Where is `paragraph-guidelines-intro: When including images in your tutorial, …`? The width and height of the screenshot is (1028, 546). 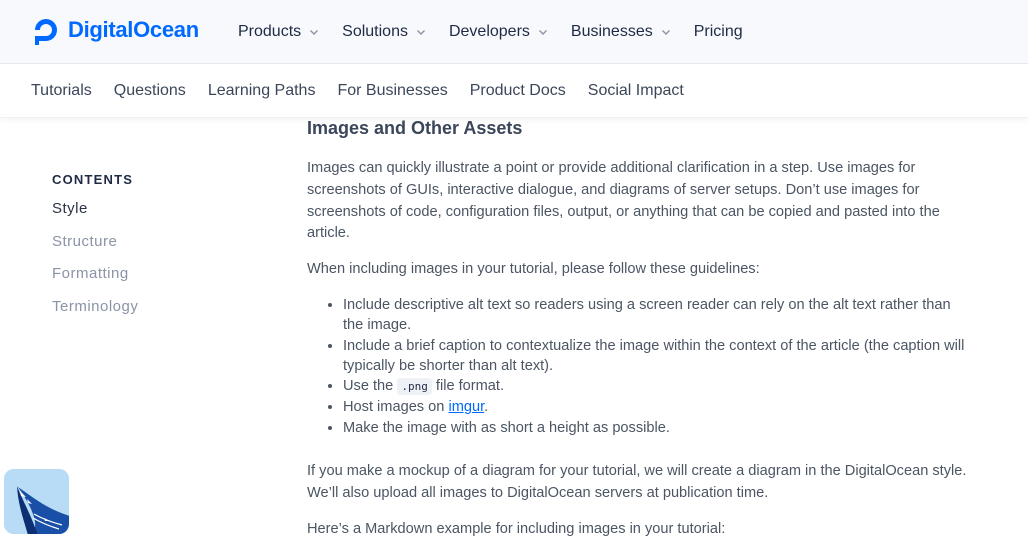 paragraph-guidelines-intro: When including images in your tutorial, … is located at coordinates (533, 269).